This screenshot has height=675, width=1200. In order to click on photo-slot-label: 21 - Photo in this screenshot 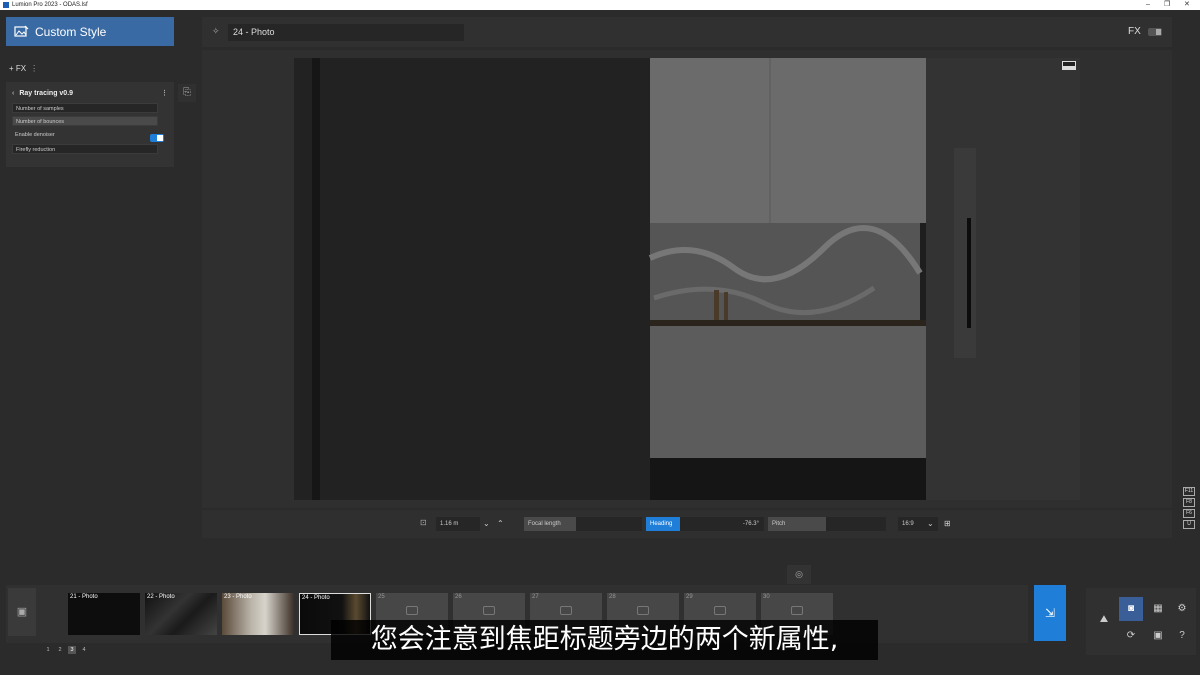, I will do `click(84, 597)`.